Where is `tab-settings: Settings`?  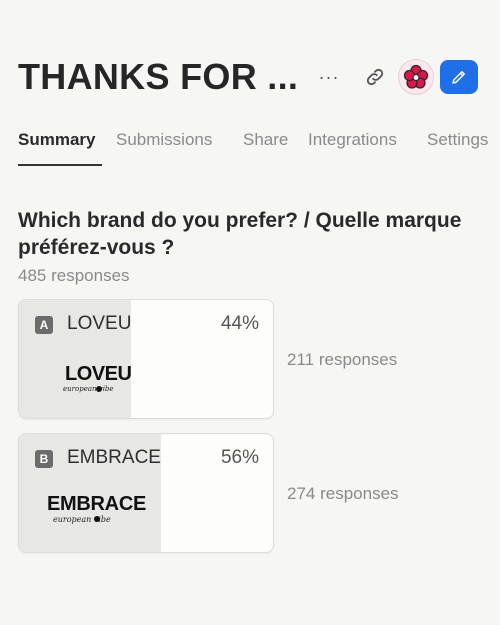
tab-settings: Settings is located at coordinates (457, 140).